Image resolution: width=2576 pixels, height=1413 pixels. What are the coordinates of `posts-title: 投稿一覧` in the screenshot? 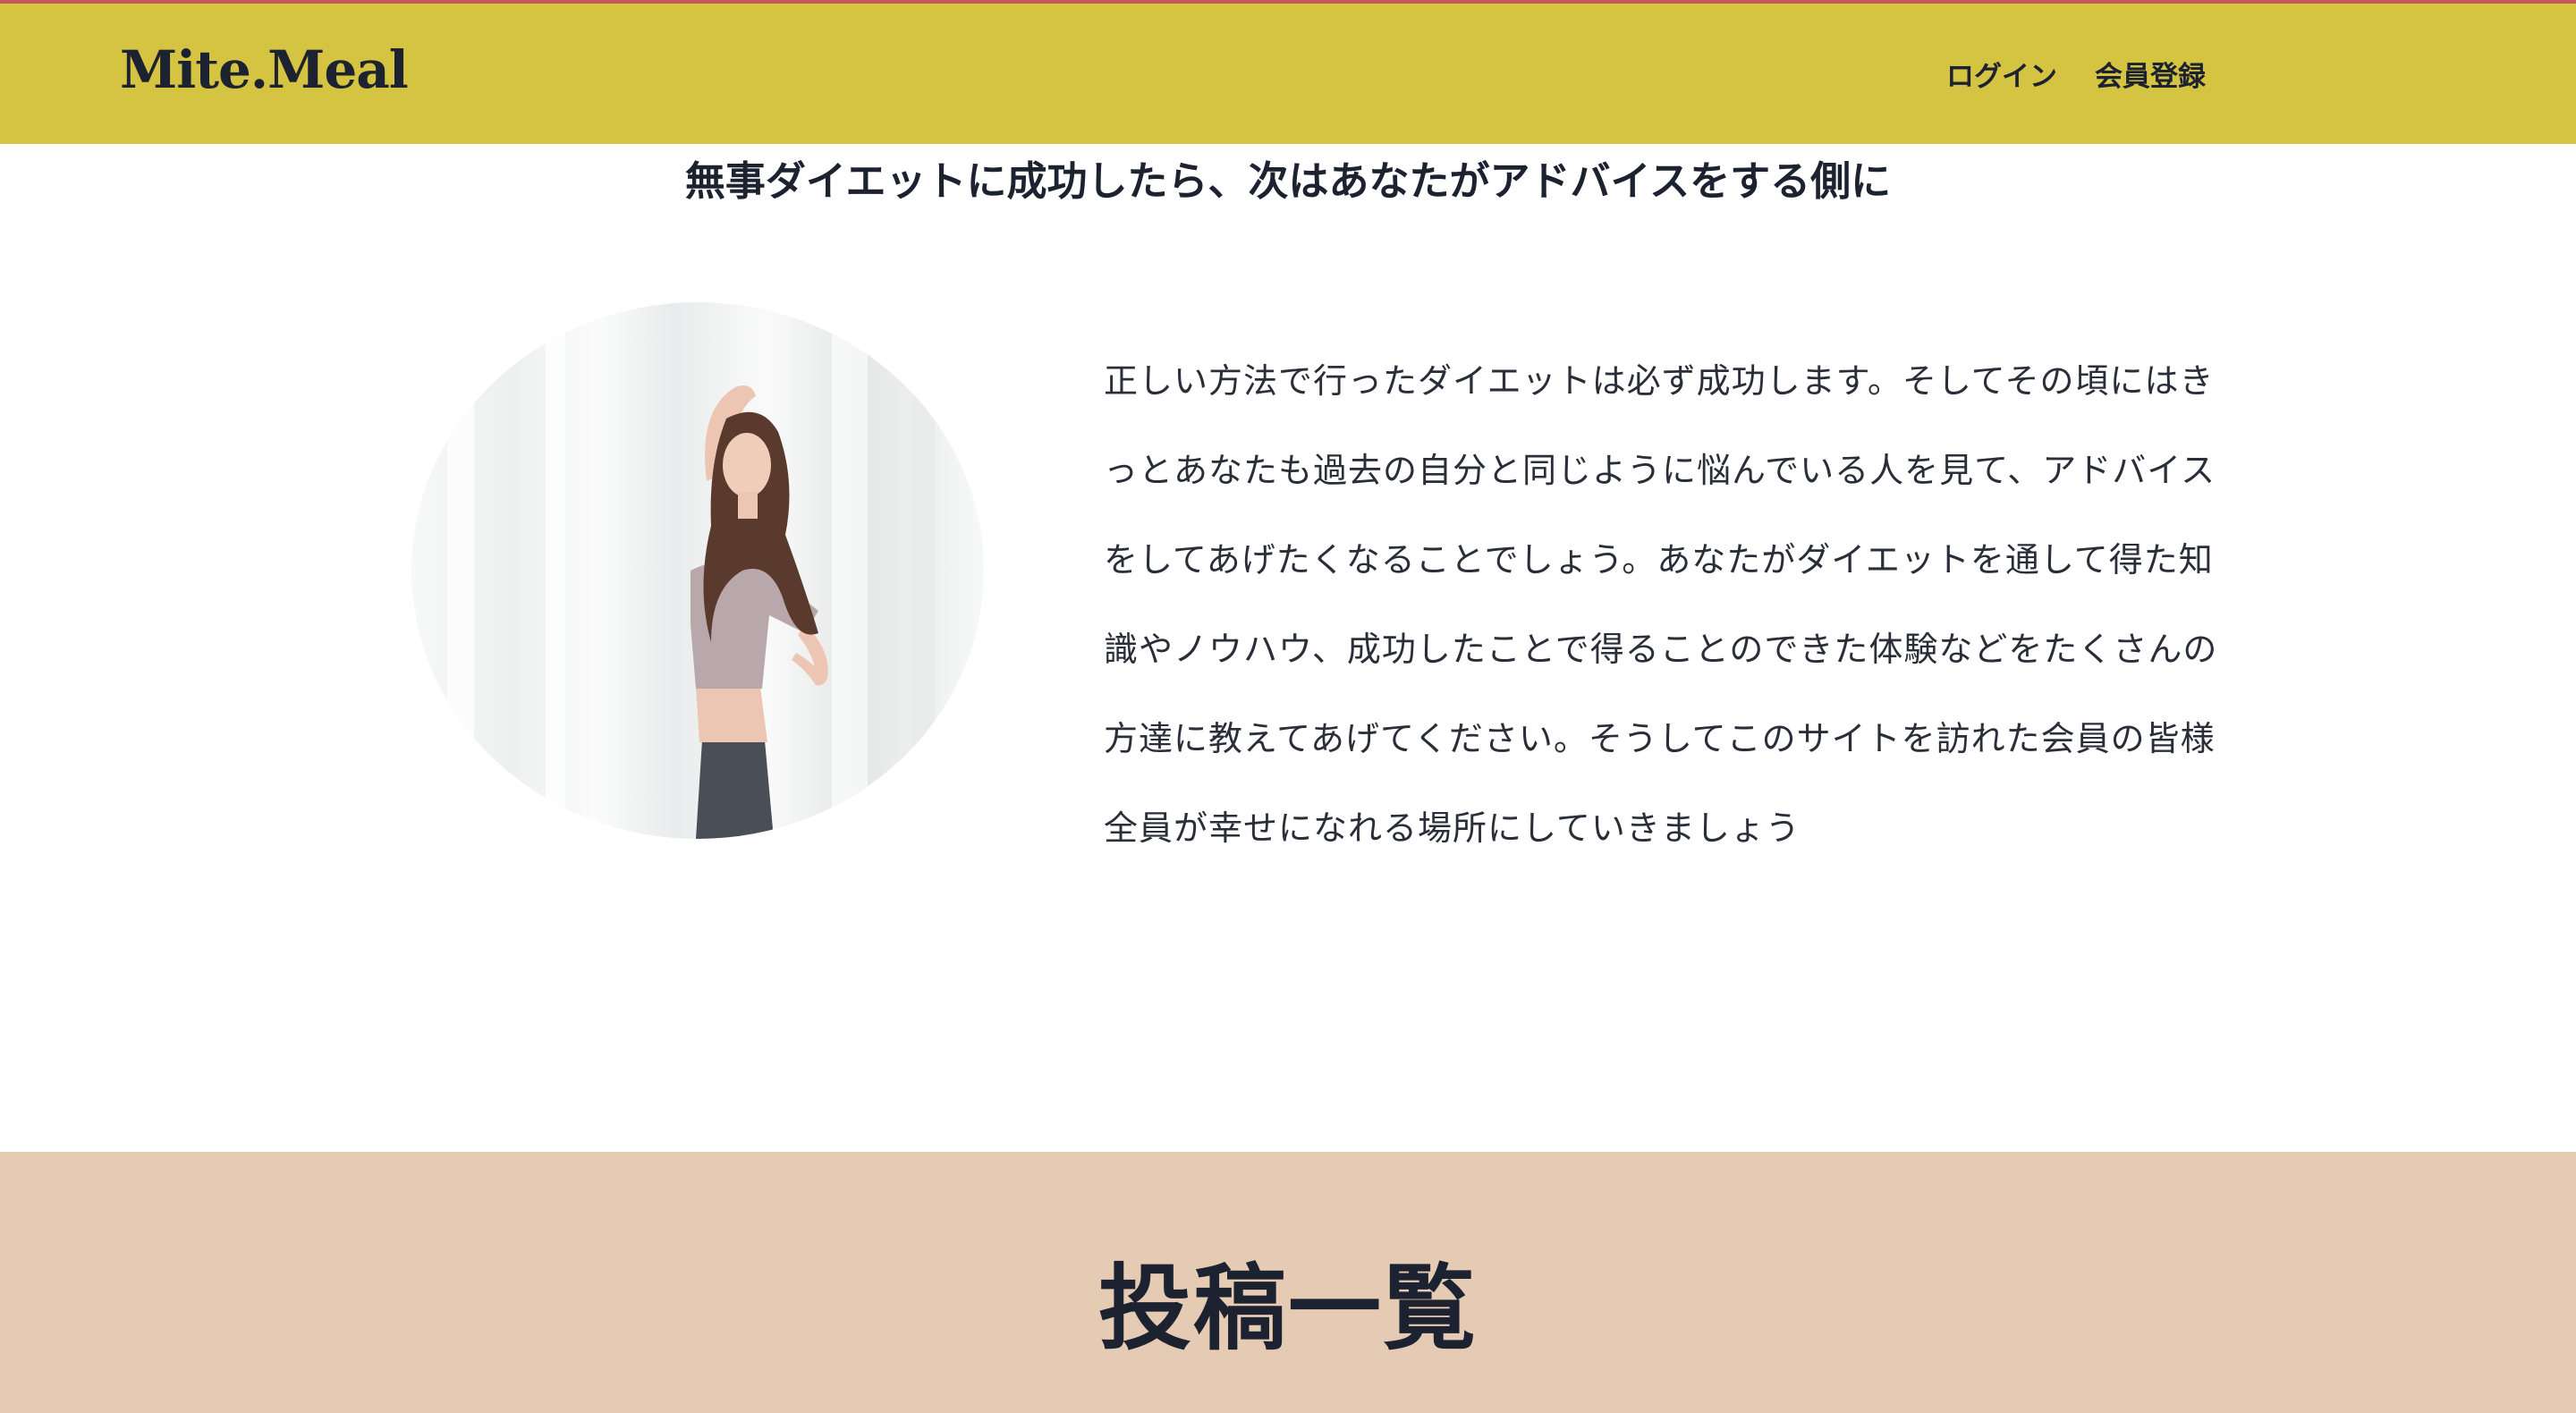 It's located at (1287, 1308).